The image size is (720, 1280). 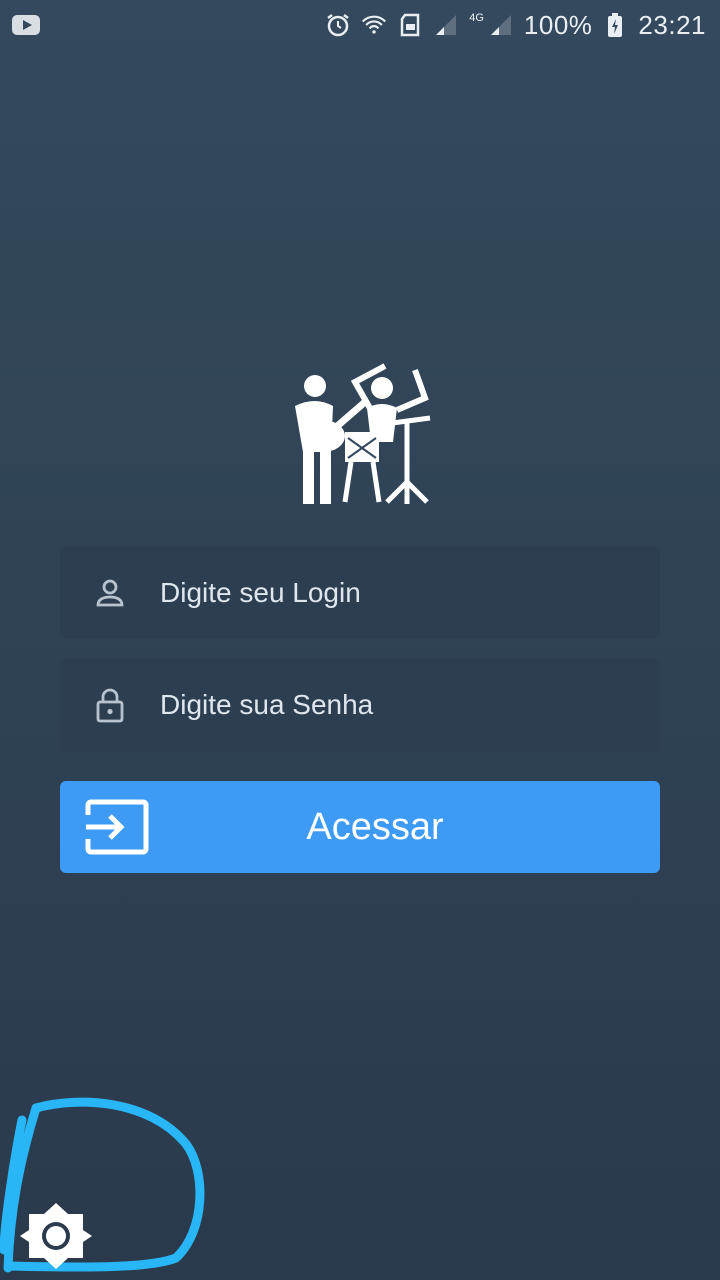 What do you see at coordinates (476, 18) in the screenshot?
I see `network-type: 4G` at bounding box center [476, 18].